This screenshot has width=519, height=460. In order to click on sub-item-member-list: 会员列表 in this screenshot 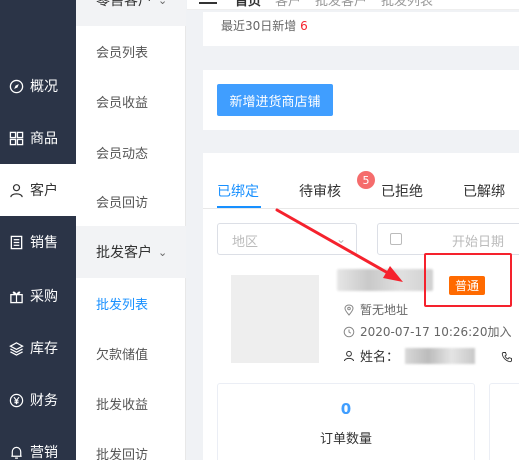, I will do `click(131, 51)`.